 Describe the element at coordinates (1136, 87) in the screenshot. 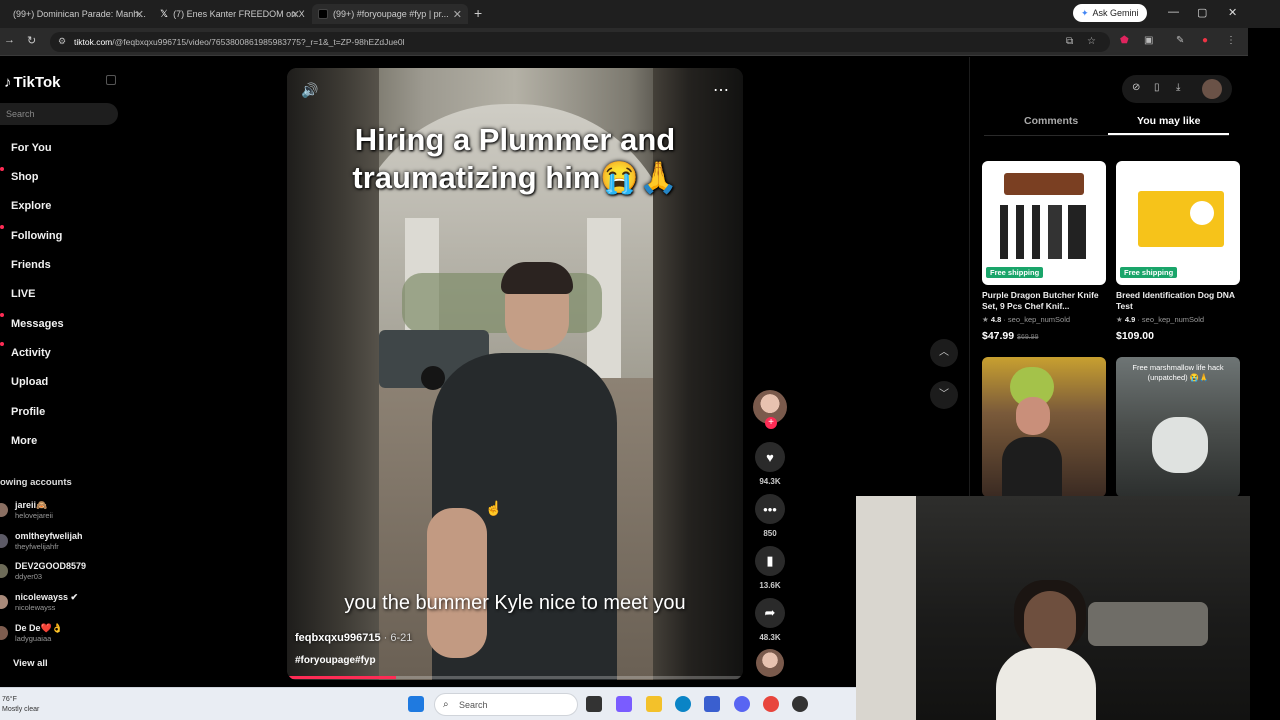

I see `compass-icon: ⊘` at that location.